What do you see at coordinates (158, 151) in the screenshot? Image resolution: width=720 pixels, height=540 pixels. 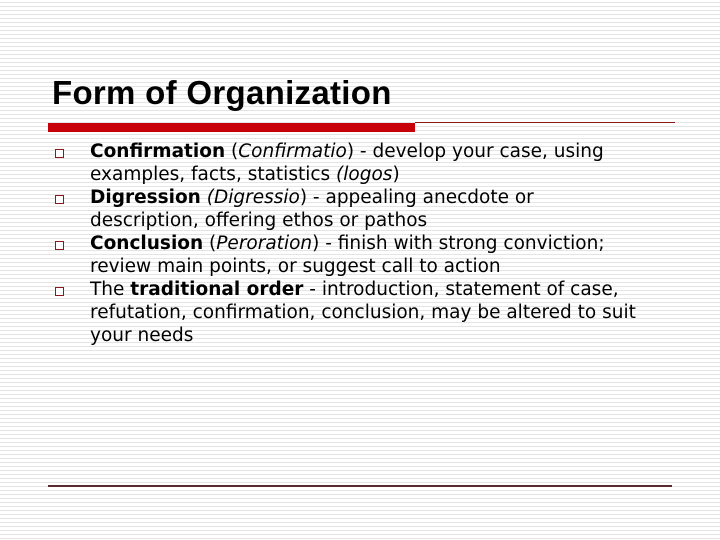 I see `term: Confirmation` at bounding box center [158, 151].